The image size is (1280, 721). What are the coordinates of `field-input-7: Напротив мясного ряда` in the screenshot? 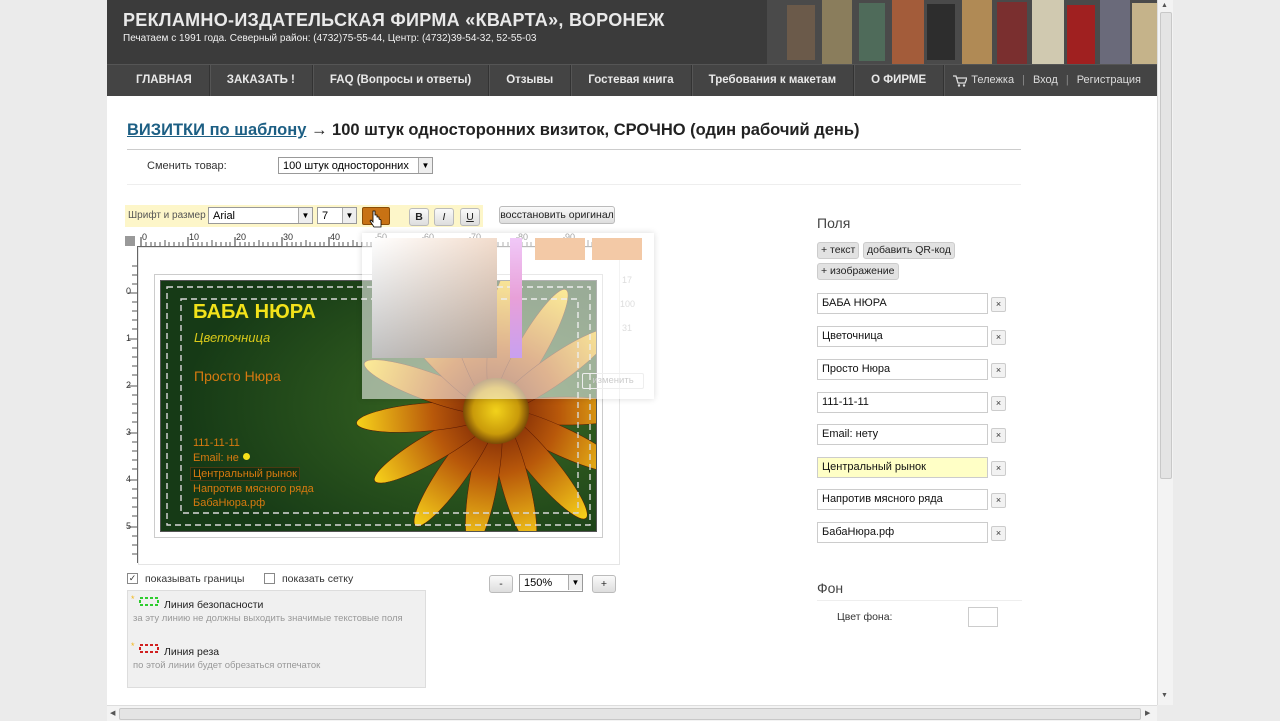 It's located at (902, 499).